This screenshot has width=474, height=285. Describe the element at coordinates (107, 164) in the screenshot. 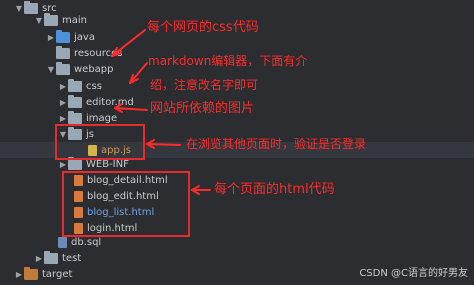

I see `tree-label: WEB-INF` at that location.